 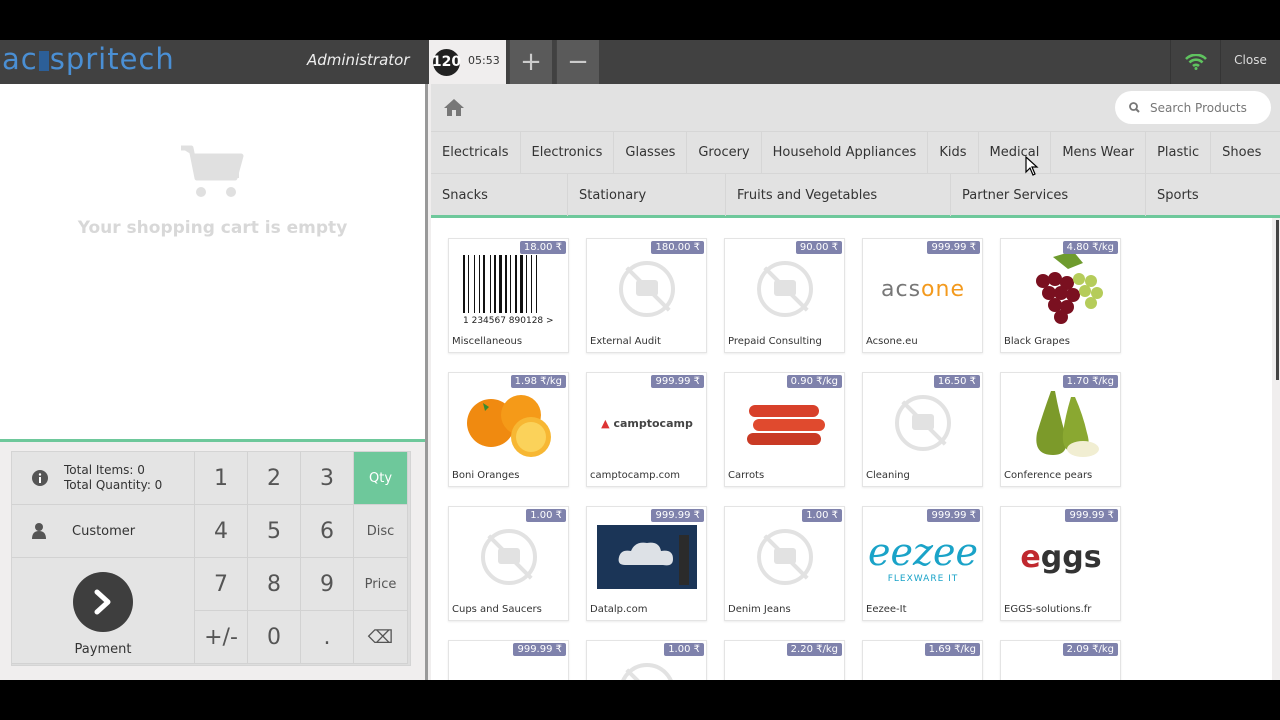 What do you see at coordinates (1067, 424) in the screenshot?
I see `pears-image` at bounding box center [1067, 424].